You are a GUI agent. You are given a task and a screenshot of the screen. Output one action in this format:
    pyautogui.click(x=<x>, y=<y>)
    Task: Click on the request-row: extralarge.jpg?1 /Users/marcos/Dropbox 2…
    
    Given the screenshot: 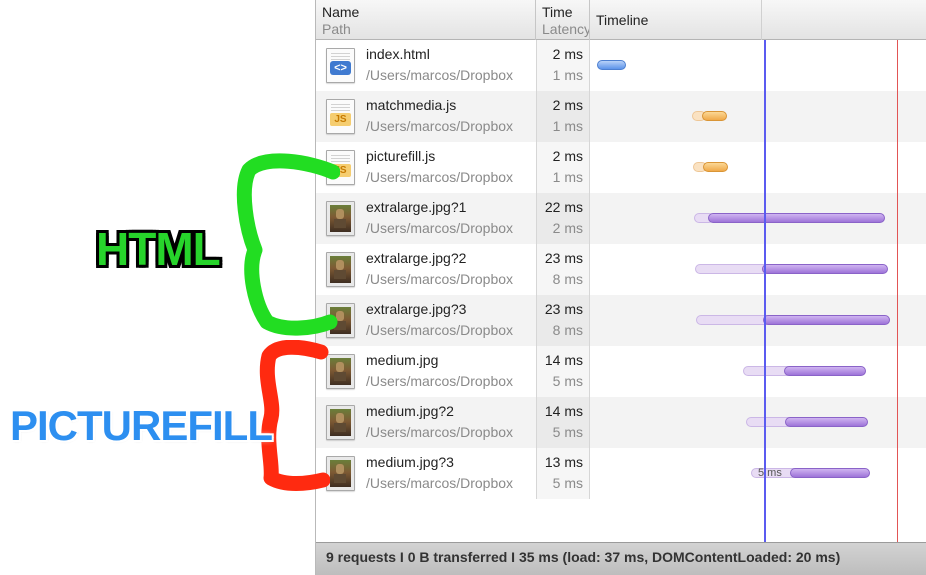 What is the action you would take?
    pyautogui.click(x=621, y=218)
    